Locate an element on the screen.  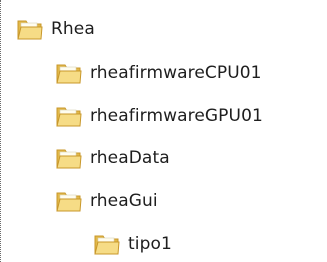
tree-item-label: Rhea is located at coordinates (73, 29).